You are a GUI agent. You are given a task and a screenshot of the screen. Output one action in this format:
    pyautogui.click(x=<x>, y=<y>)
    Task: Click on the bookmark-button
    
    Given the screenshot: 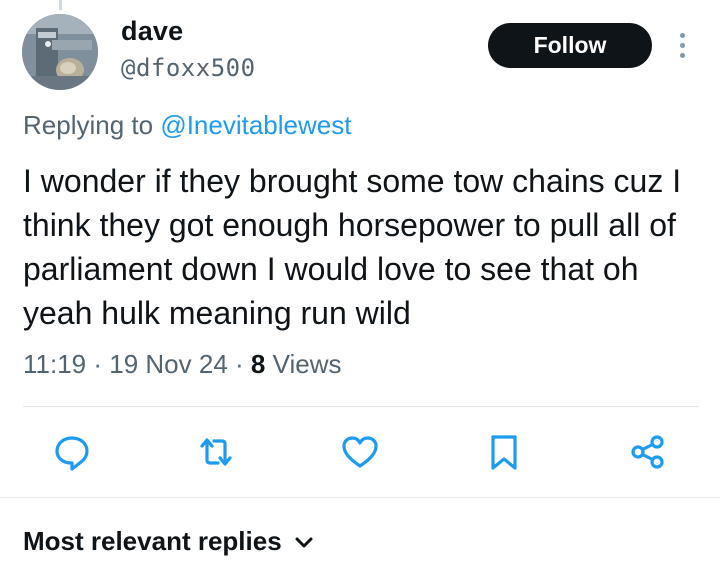 What is the action you would take?
    pyautogui.click(x=504, y=452)
    